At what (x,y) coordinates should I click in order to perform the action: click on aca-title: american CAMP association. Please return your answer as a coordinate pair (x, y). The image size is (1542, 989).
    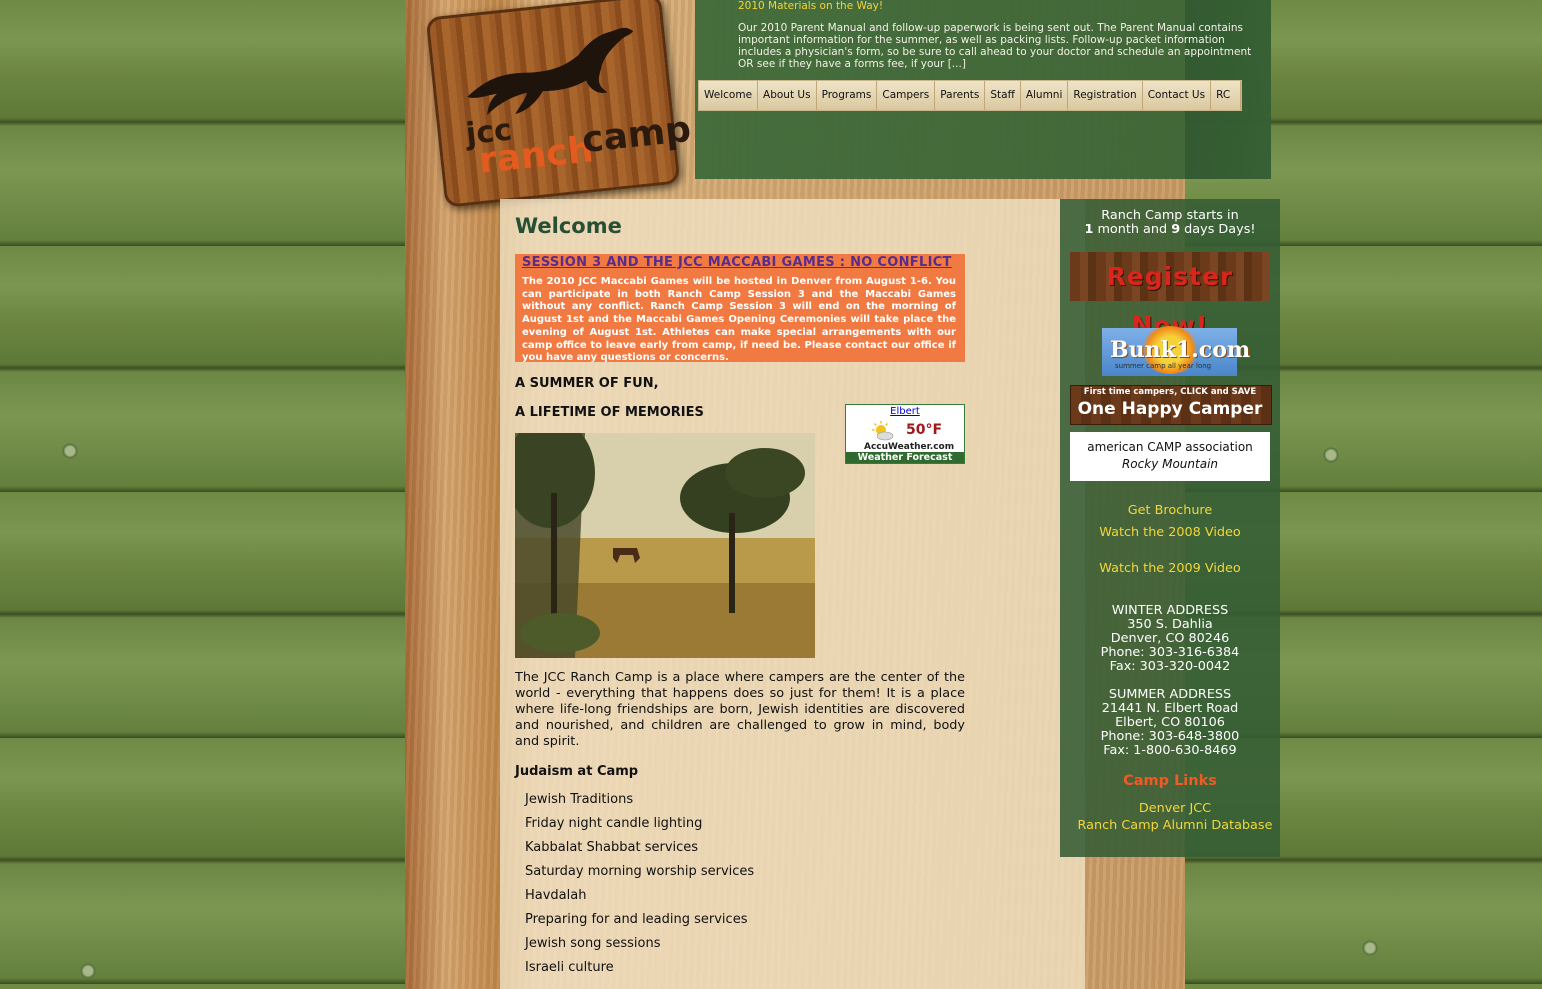
    Looking at the image, I should click on (1170, 447).